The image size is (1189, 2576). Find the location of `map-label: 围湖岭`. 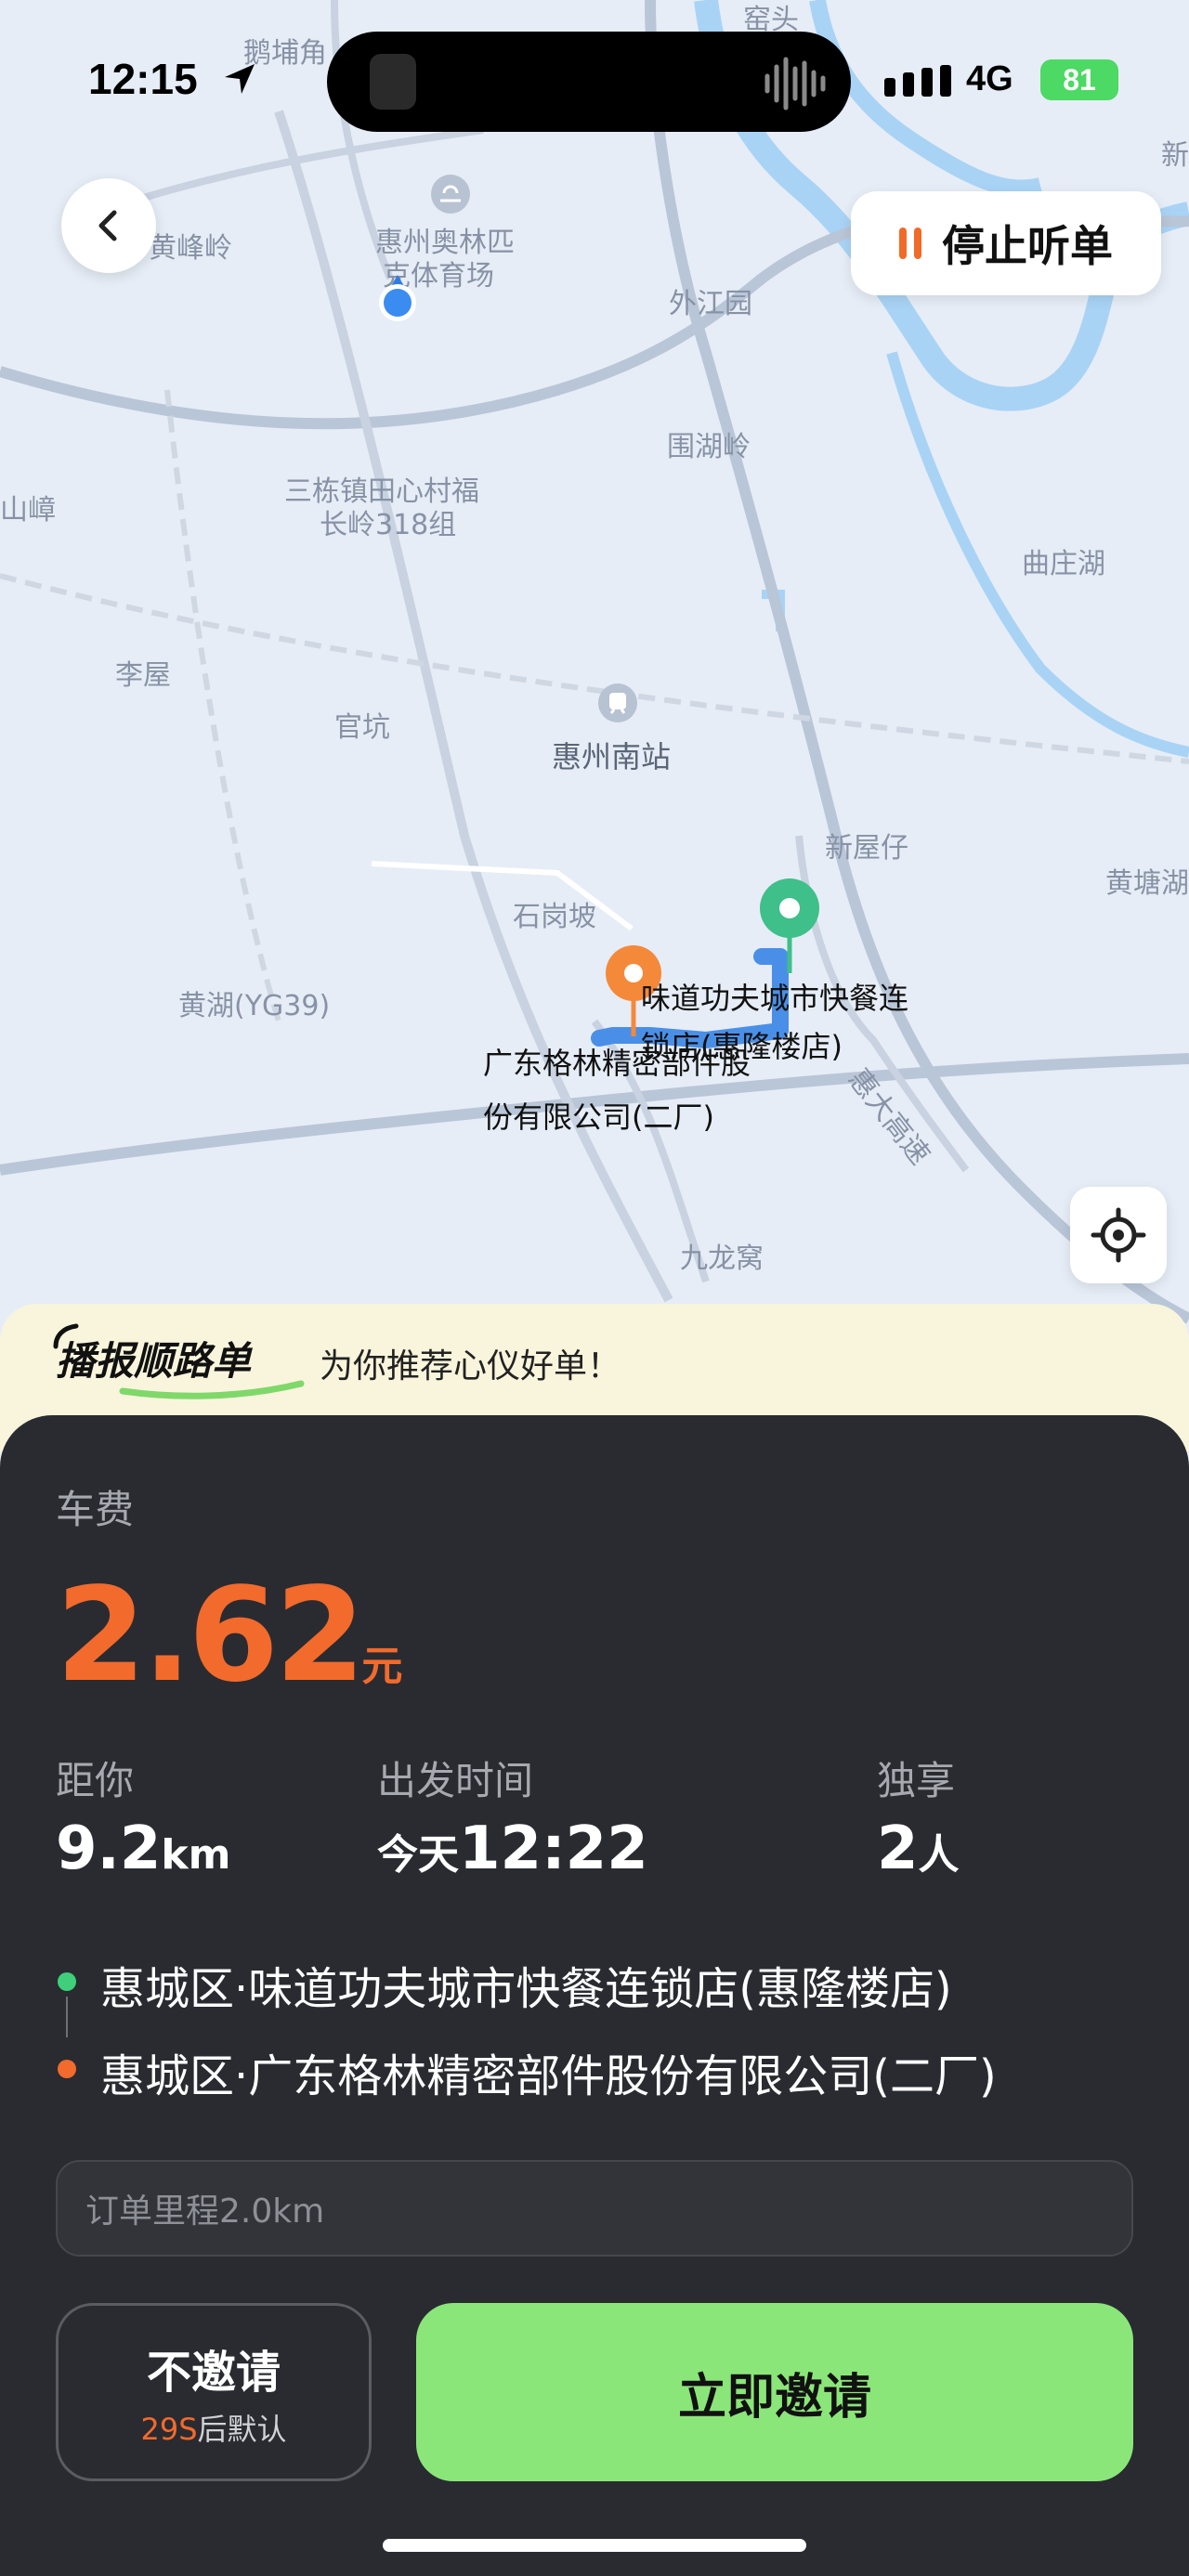

map-label: 围湖岭 is located at coordinates (709, 447).